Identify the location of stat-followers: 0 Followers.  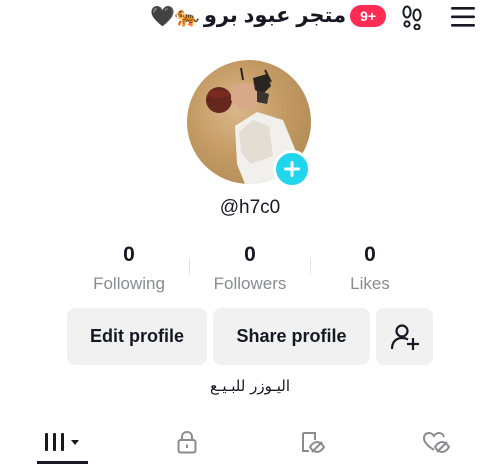
(250, 268).